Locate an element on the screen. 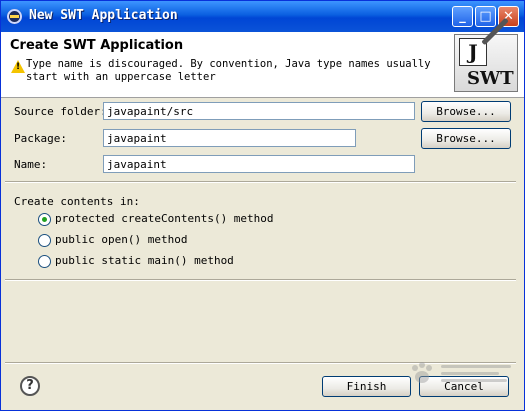  package-input: javapaint is located at coordinates (229, 138).